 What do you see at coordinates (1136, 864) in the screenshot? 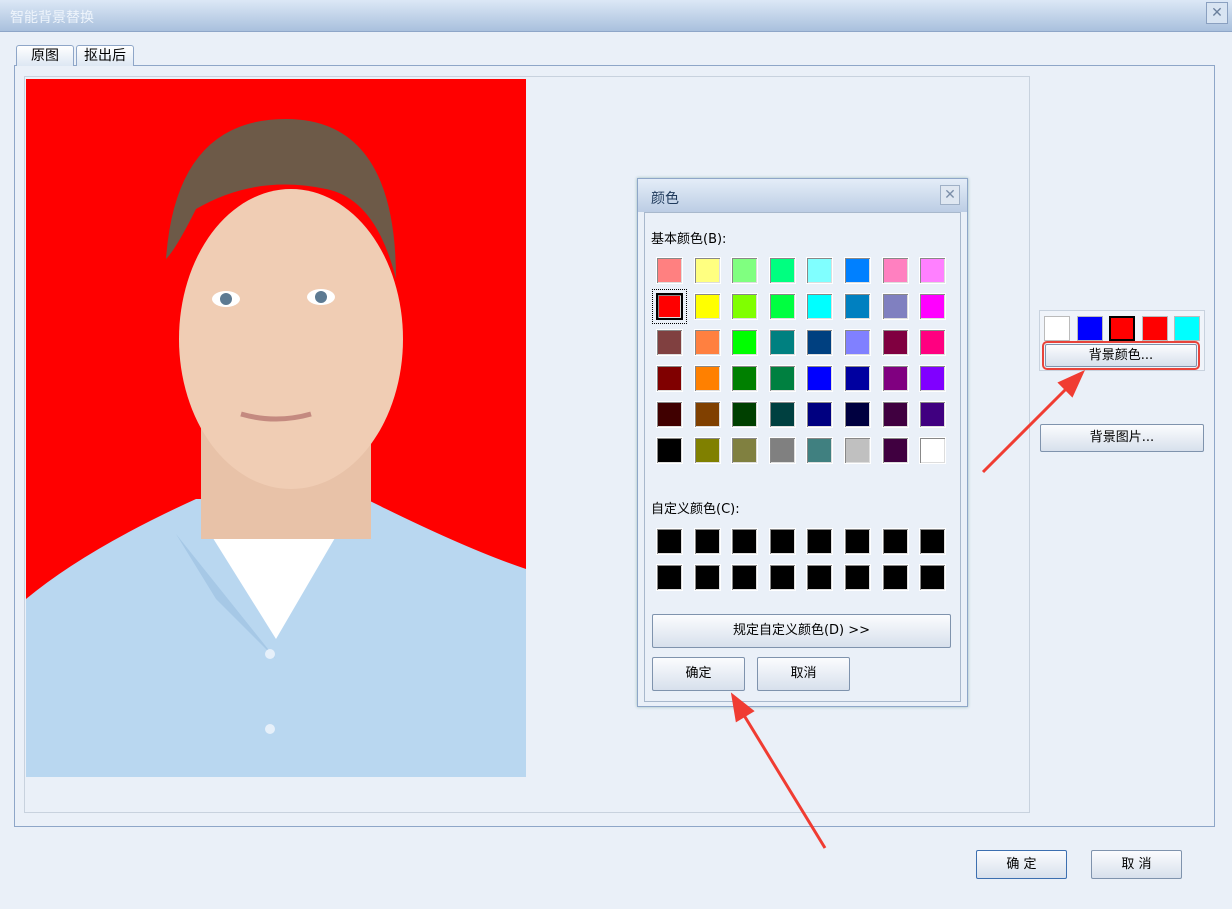
I see `cancel-button: 取 消` at bounding box center [1136, 864].